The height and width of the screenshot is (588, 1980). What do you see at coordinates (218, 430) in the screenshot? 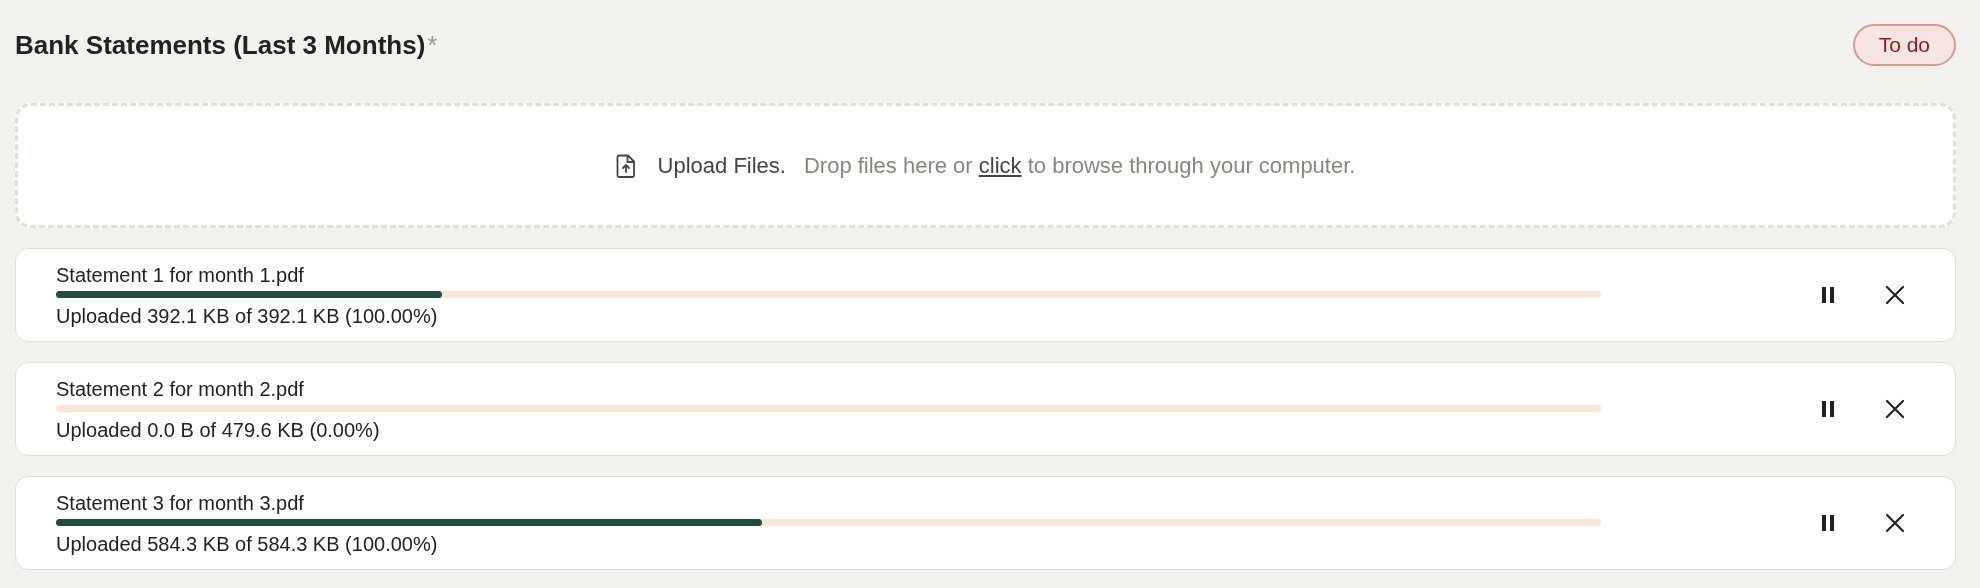
I see `upload-status: Uploaded 0.0 B of 479.6 KB (0.00%)` at bounding box center [218, 430].